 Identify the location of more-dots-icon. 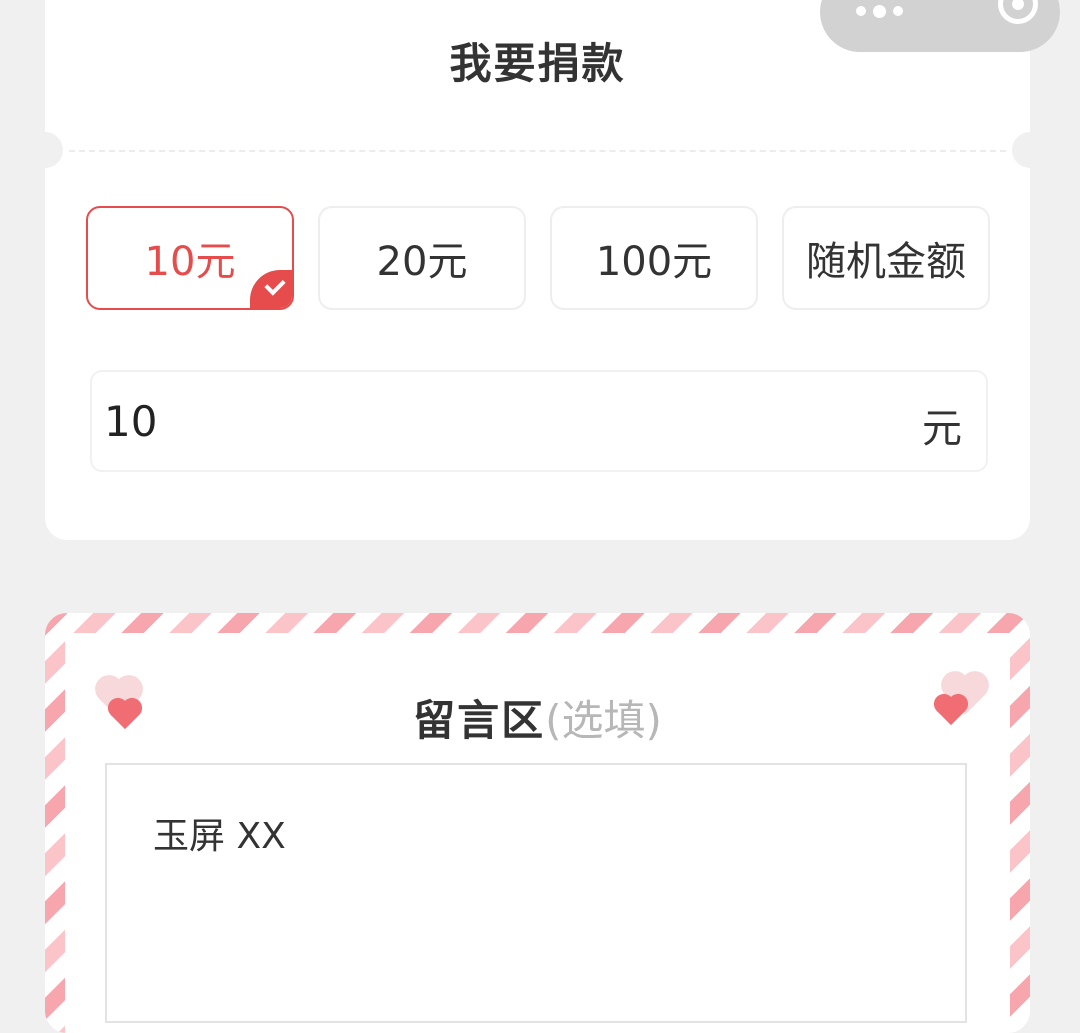
(879, 11).